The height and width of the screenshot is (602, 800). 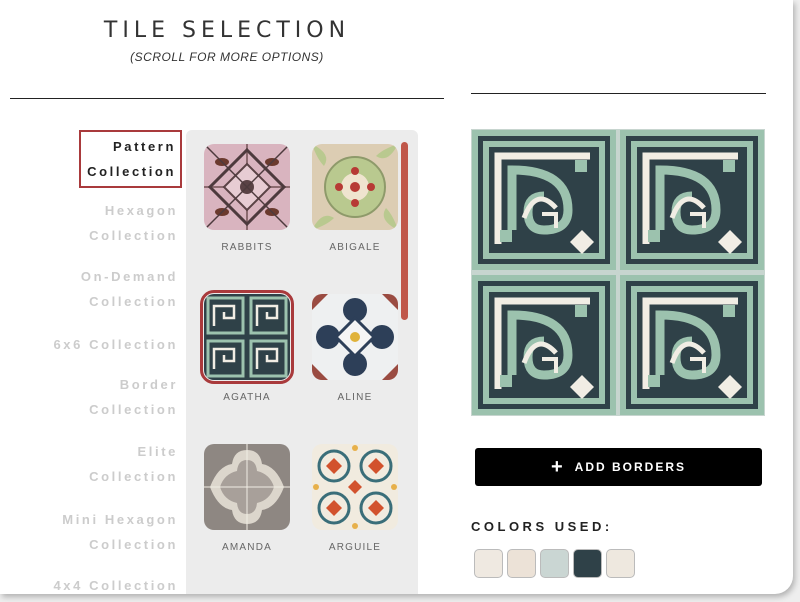 I want to click on rabbits-tile-icon, so click(x=247, y=187).